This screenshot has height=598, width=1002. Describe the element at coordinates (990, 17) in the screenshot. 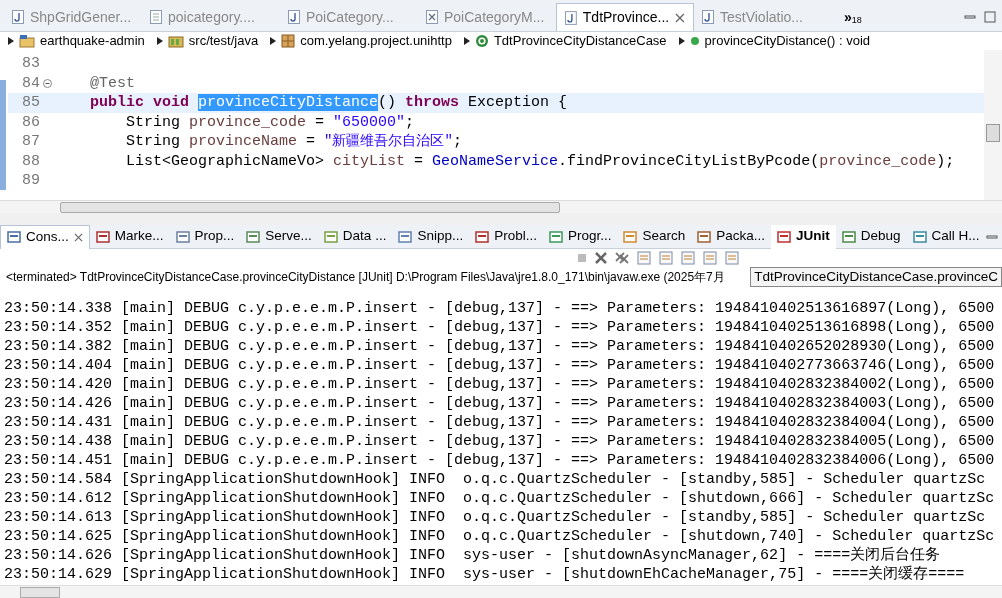

I see `maximize-icon` at that location.